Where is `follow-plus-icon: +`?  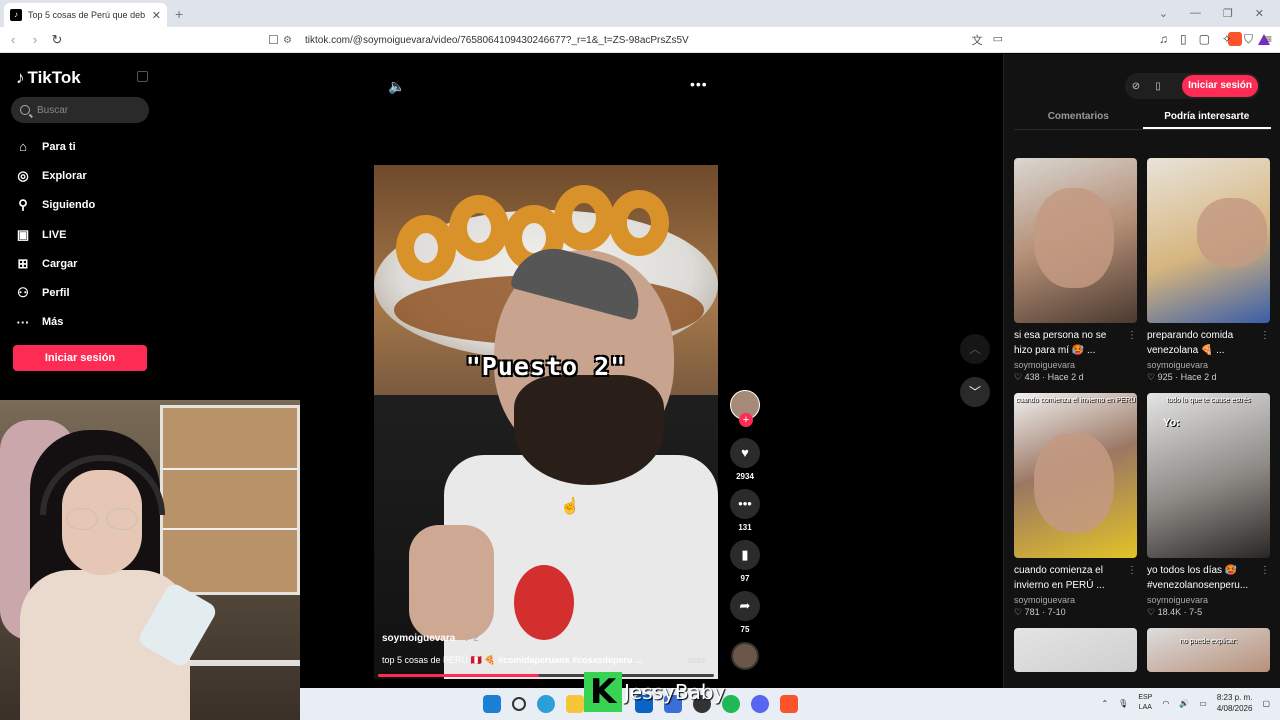 follow-plus-icon: + is located at coordinates (746, 420).